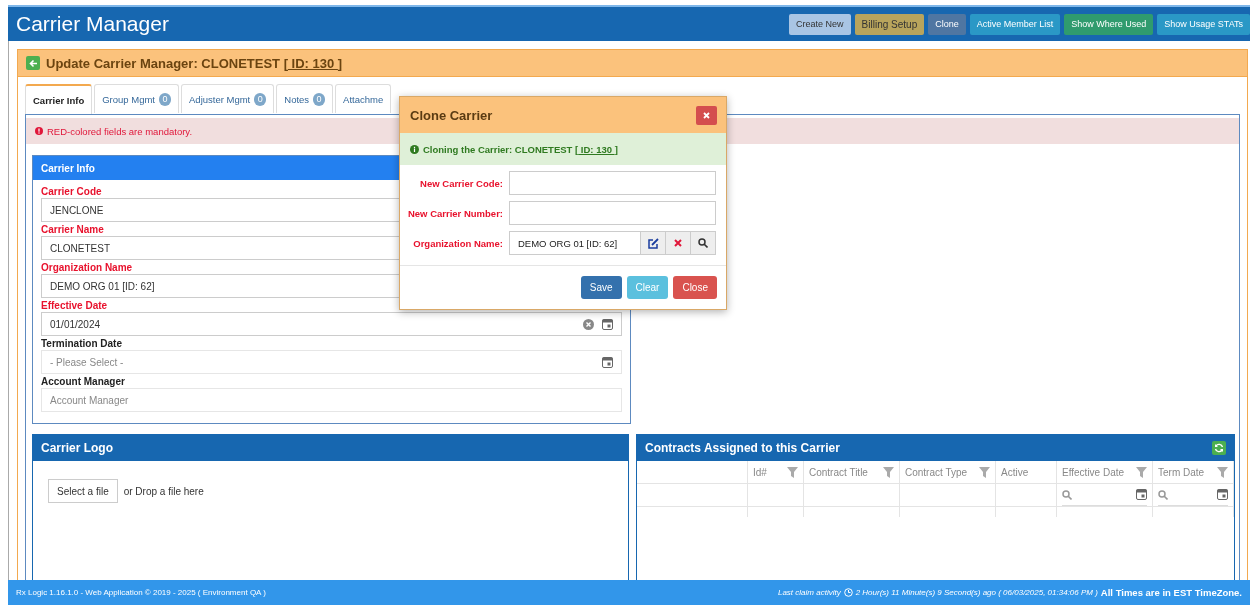  Describe the element at coordinates (39, 131) in the screenshot. I see `error-icon` at that location.